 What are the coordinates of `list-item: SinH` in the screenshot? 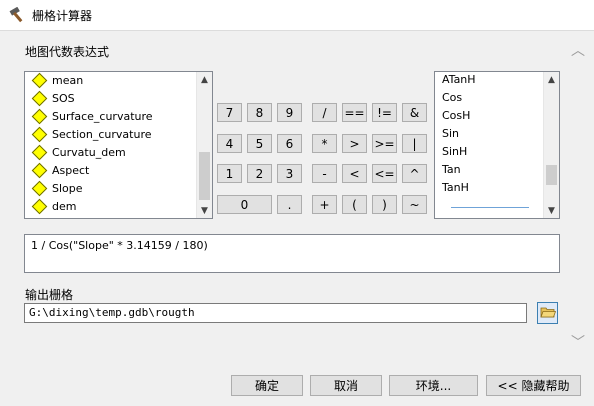 It's located at (454, 152).